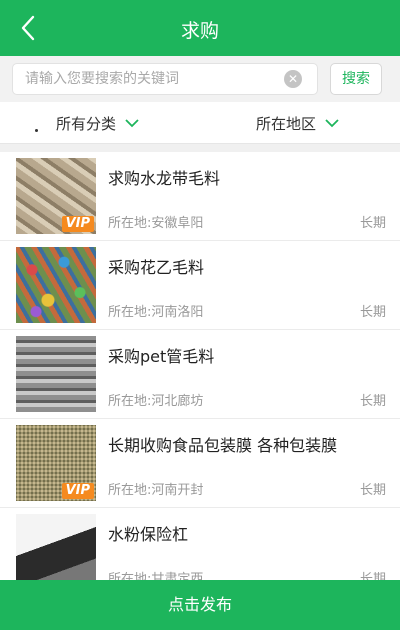 The width and height of the screenshot is (400, 630). I want to click on region-filter-label: 所在地区, so click(286, 124).